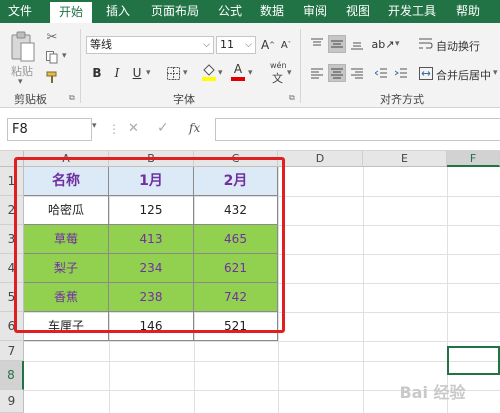  Describe the element at coordinates (397, 44) in the screenshot. I see `orientation-dropdown-icon: ▾` at that location.